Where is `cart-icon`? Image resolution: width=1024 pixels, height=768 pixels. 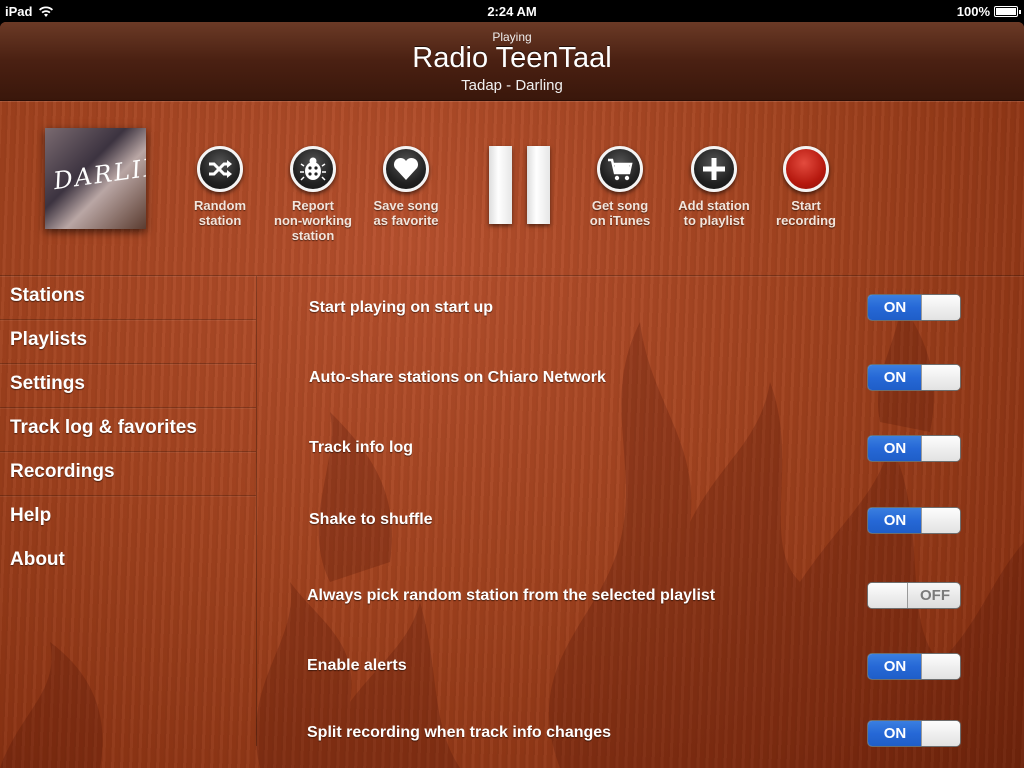
cart-icon is located at coordinates (620, 169).